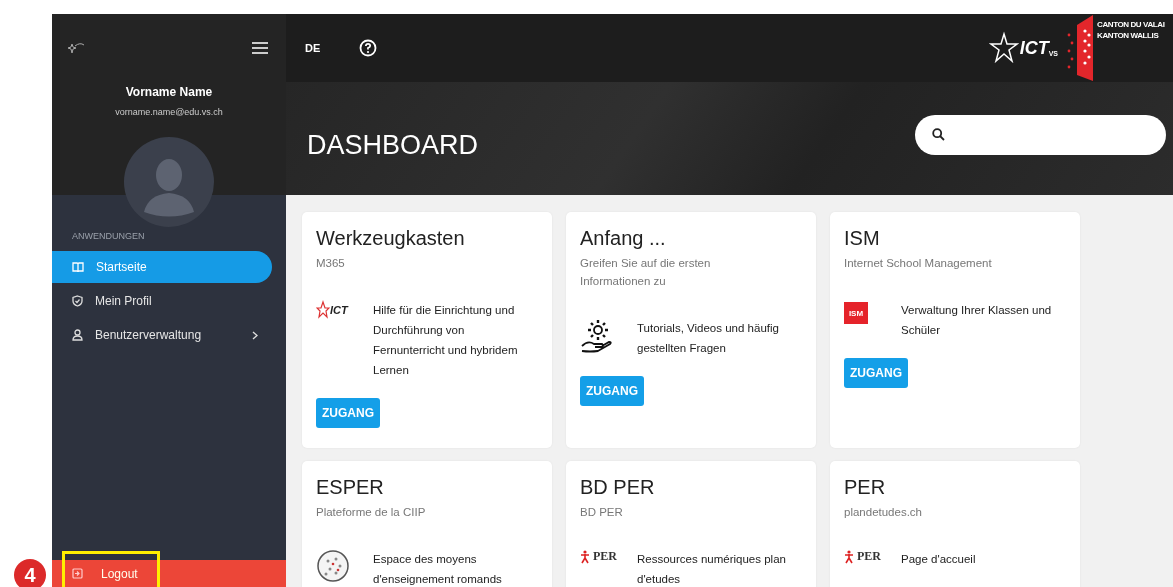 The image size is (1173, 587). What do you see at coordinates (1131, 24) in the screenshot?
I see `canton-name: CANTON DU VALAI` at bounding box center [1131, 24].